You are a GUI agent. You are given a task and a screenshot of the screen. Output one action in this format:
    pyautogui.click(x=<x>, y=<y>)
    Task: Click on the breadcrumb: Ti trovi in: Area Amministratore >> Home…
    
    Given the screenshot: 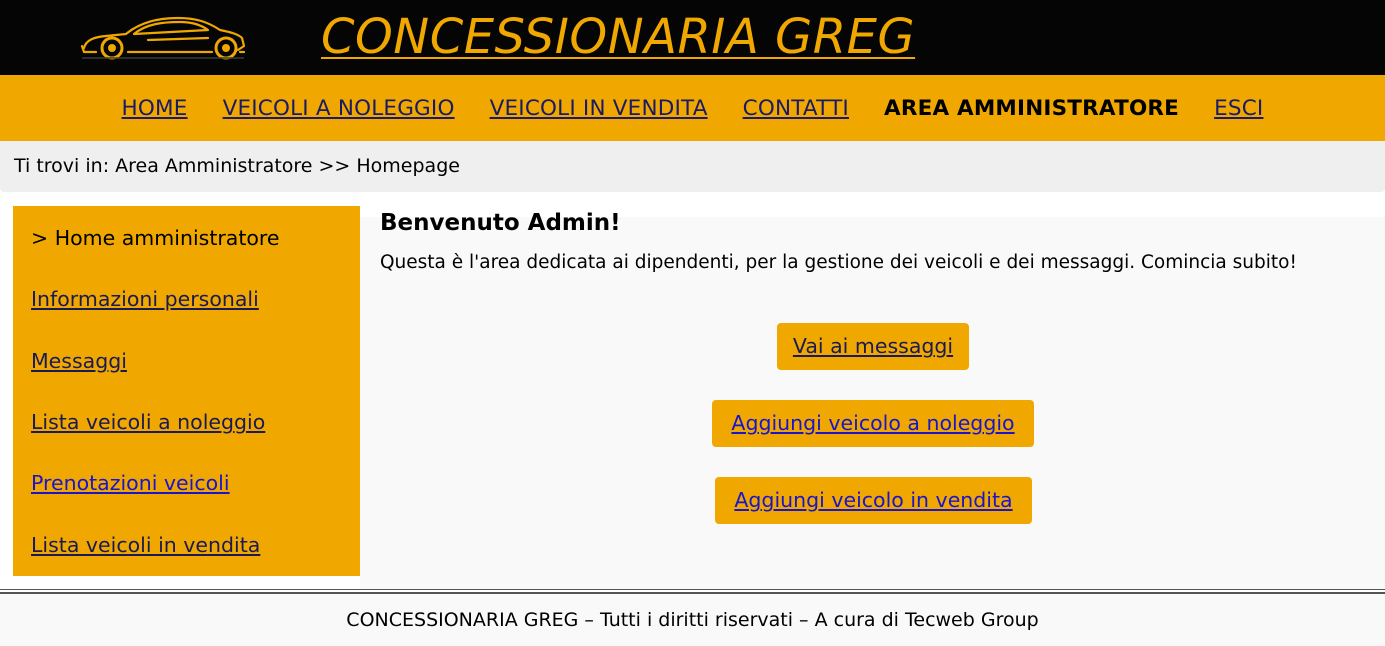 What is the action you would take?
    pyautogui.click(x=692, y=166)
    